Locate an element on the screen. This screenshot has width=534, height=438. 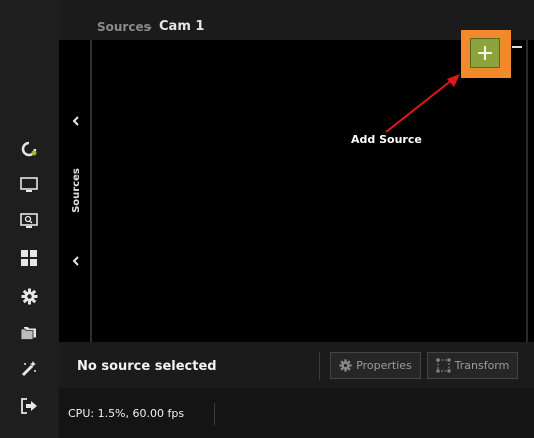
right-divider is located at coordinates (527, 191).